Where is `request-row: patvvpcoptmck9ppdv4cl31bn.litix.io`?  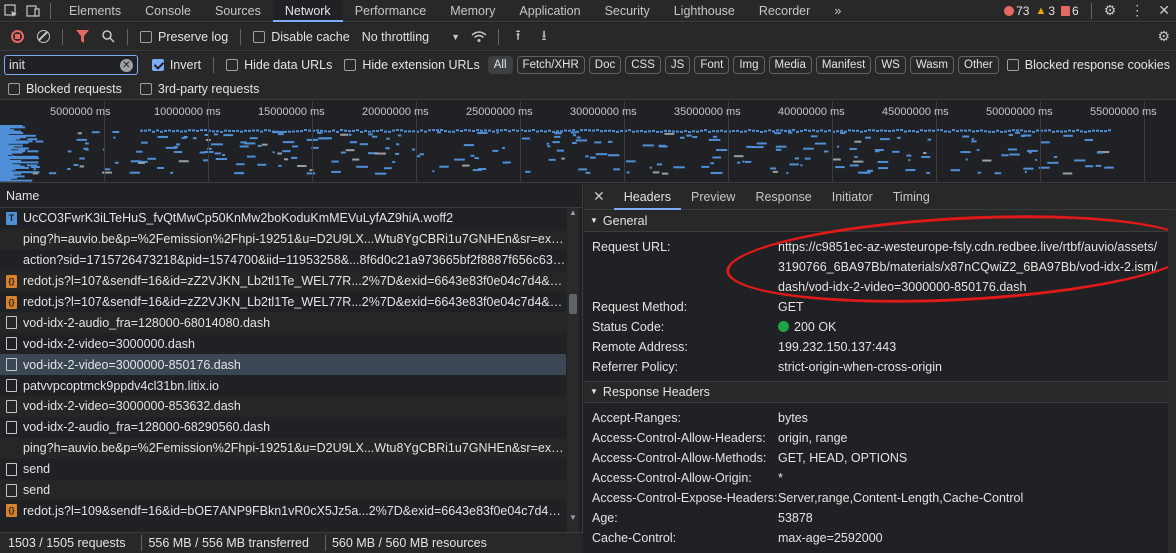 request-row: patvvpcoptmck9ppdv4cl31bn.litix.io is located at coordinates (283, 385).